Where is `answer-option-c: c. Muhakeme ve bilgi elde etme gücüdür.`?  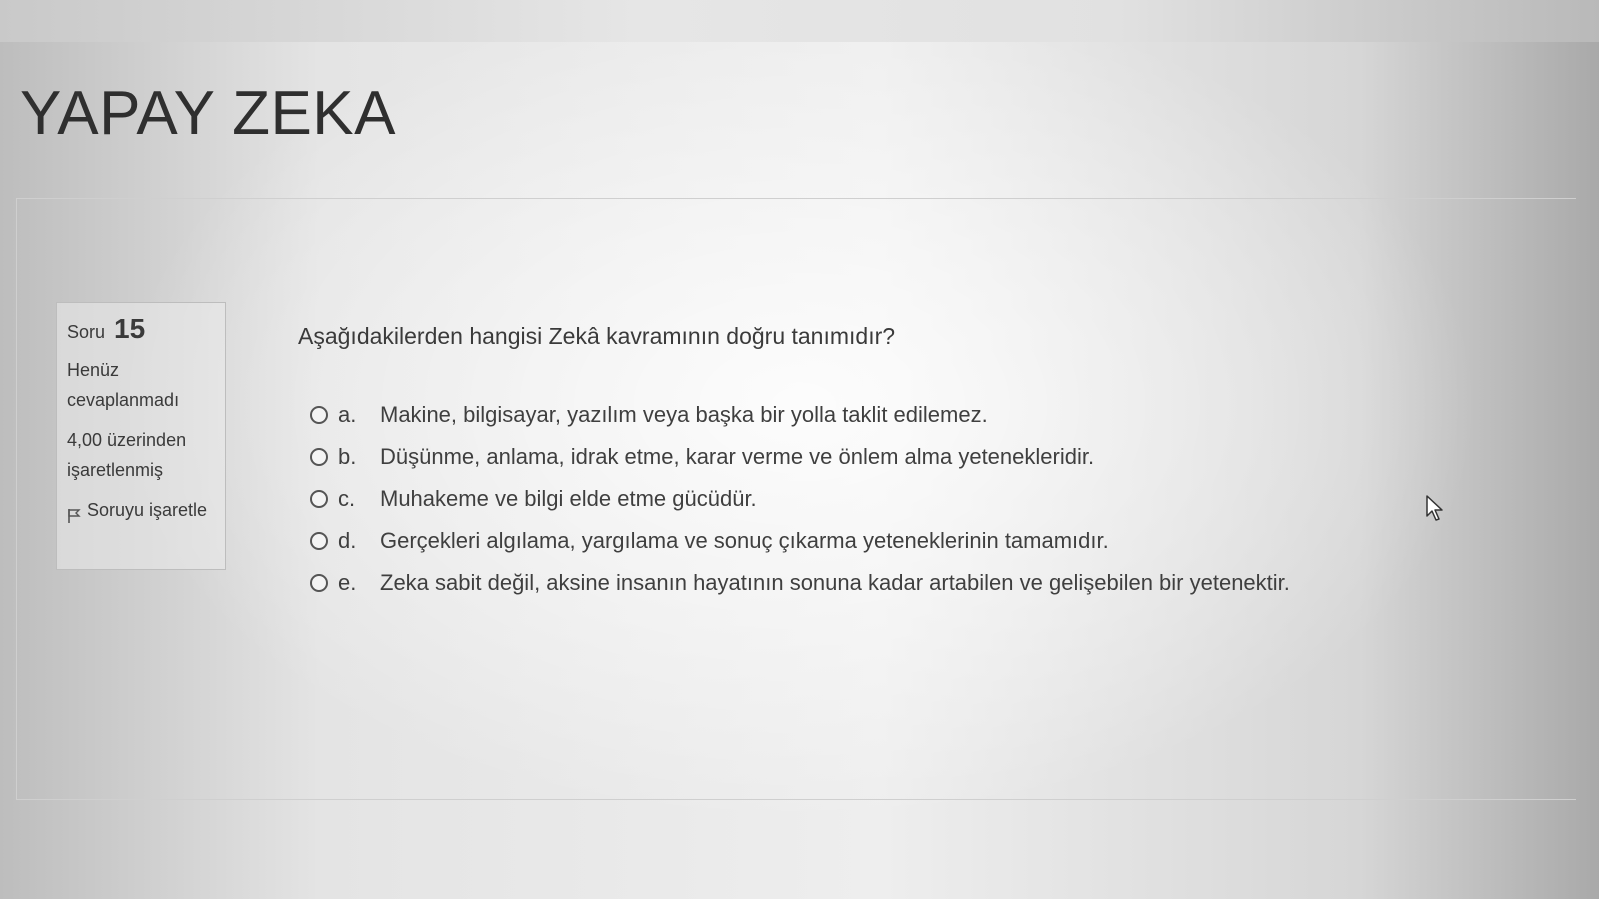
answer-option-c: c. Muhakeme ve bilgi elde etme gücüdür. is located at coordinates (800, 499).